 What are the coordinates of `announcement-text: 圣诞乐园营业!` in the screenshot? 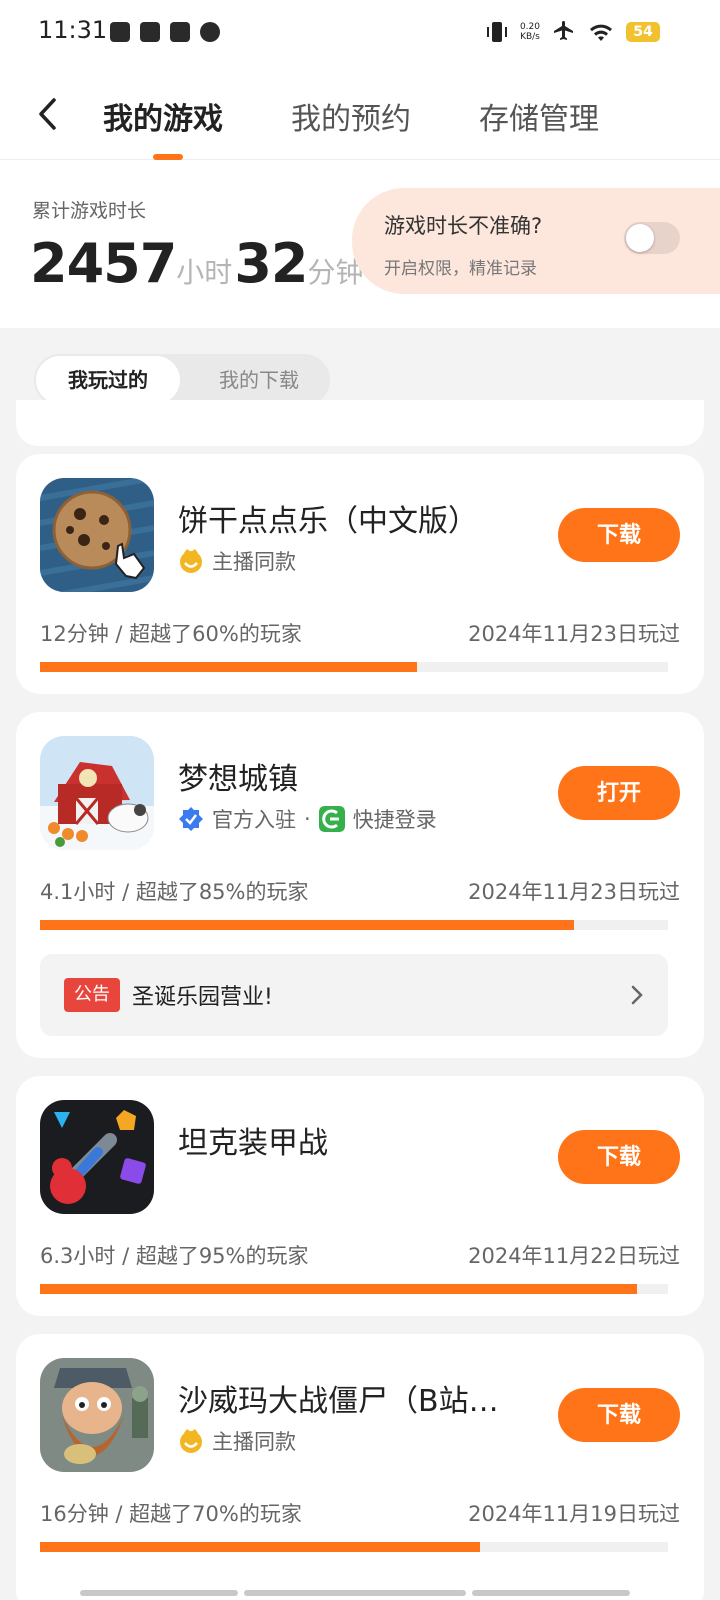 It's located at (202, 997).